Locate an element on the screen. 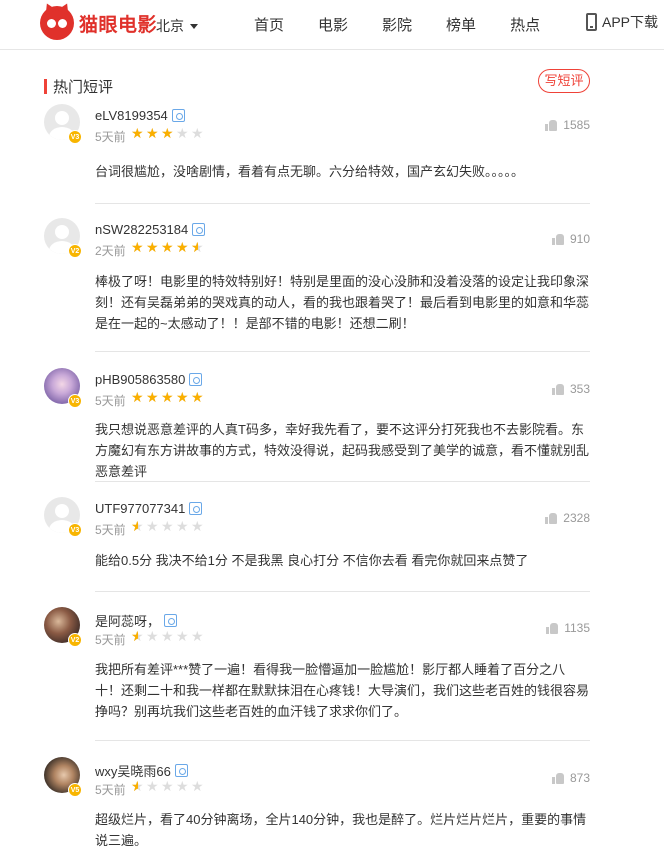  like-count: 873 is located at coordinates (570, 778).